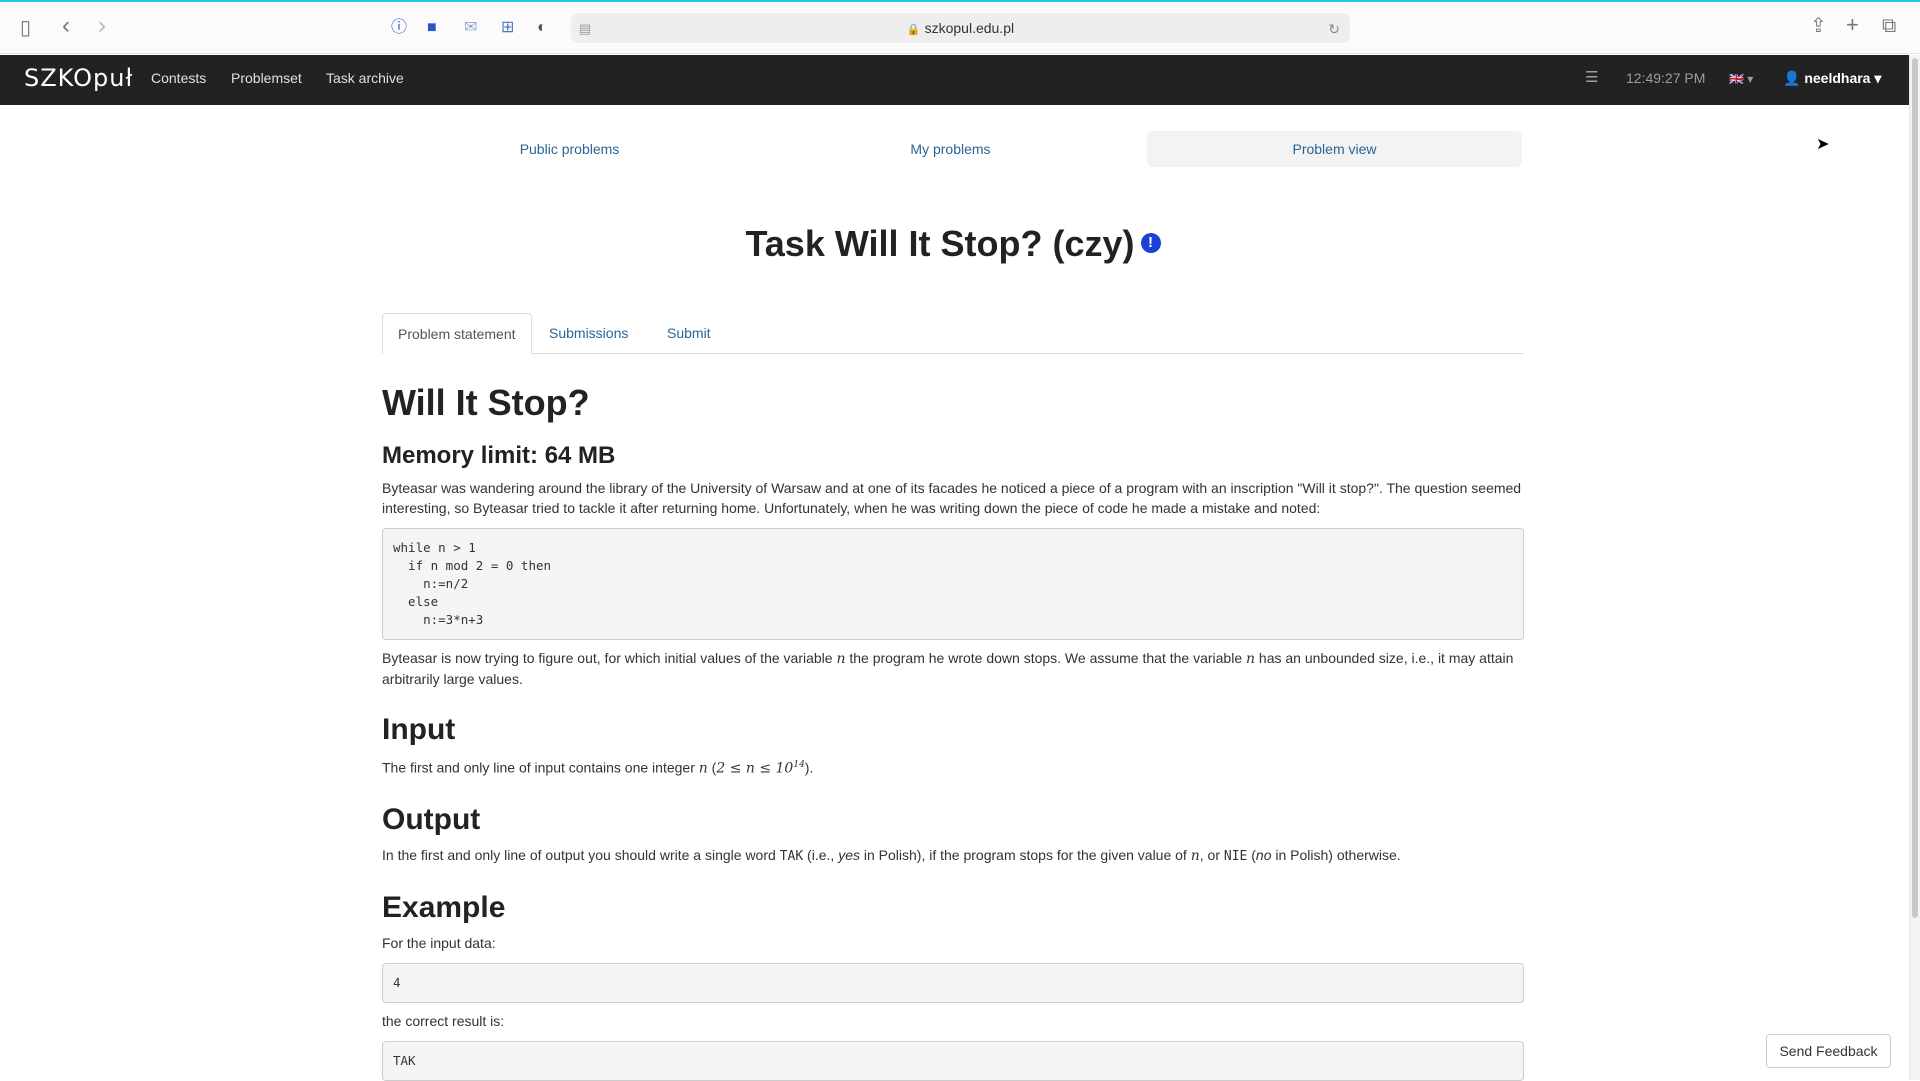  What do you see at coordinates (809, 767) in the screenshot?
I see `para-text: ).` at bounding box center [809, 767].